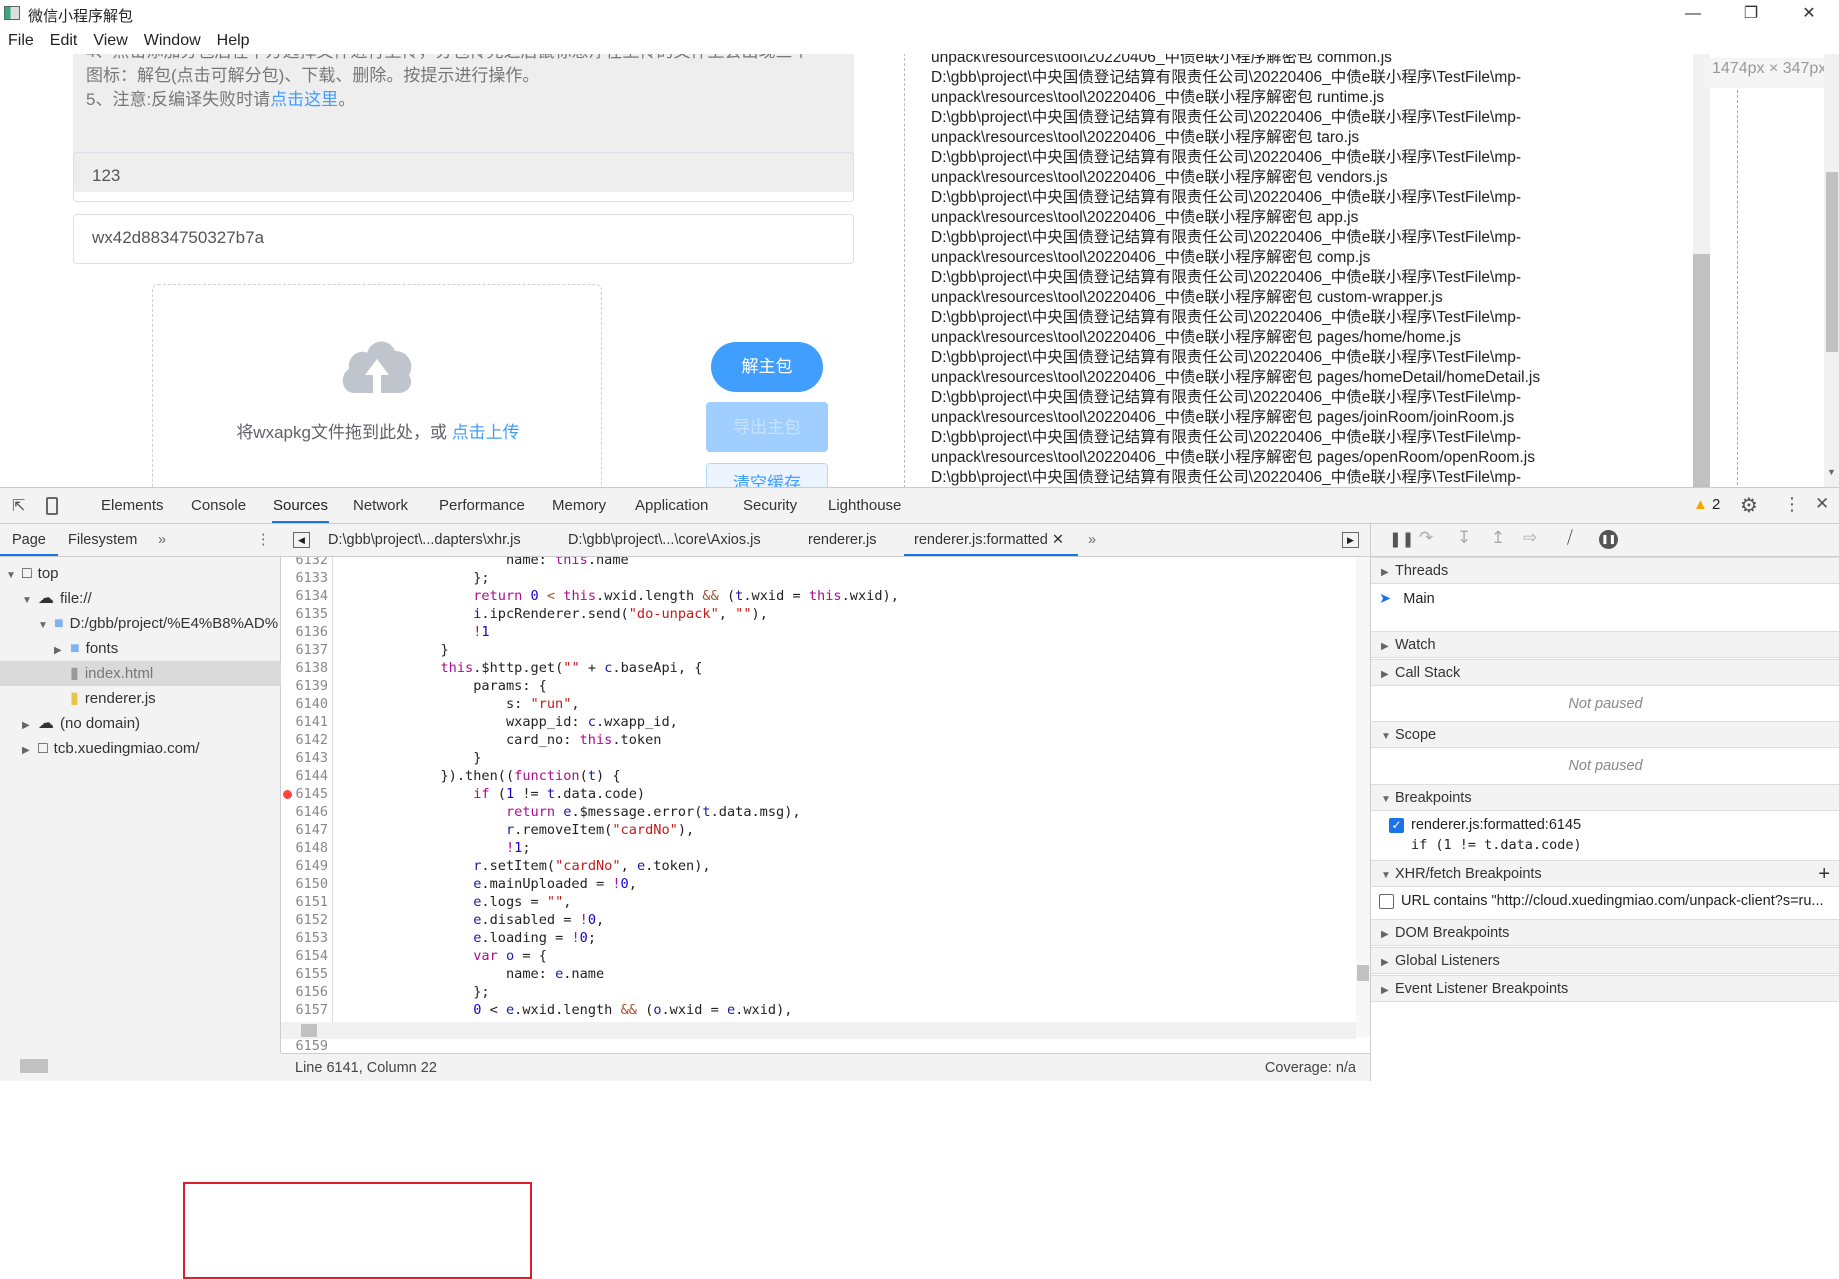 The image size is (1839, 1279). Describe the element at coordinates (311, 830) in the screenshot. I see `line-number: 6147` at that location.